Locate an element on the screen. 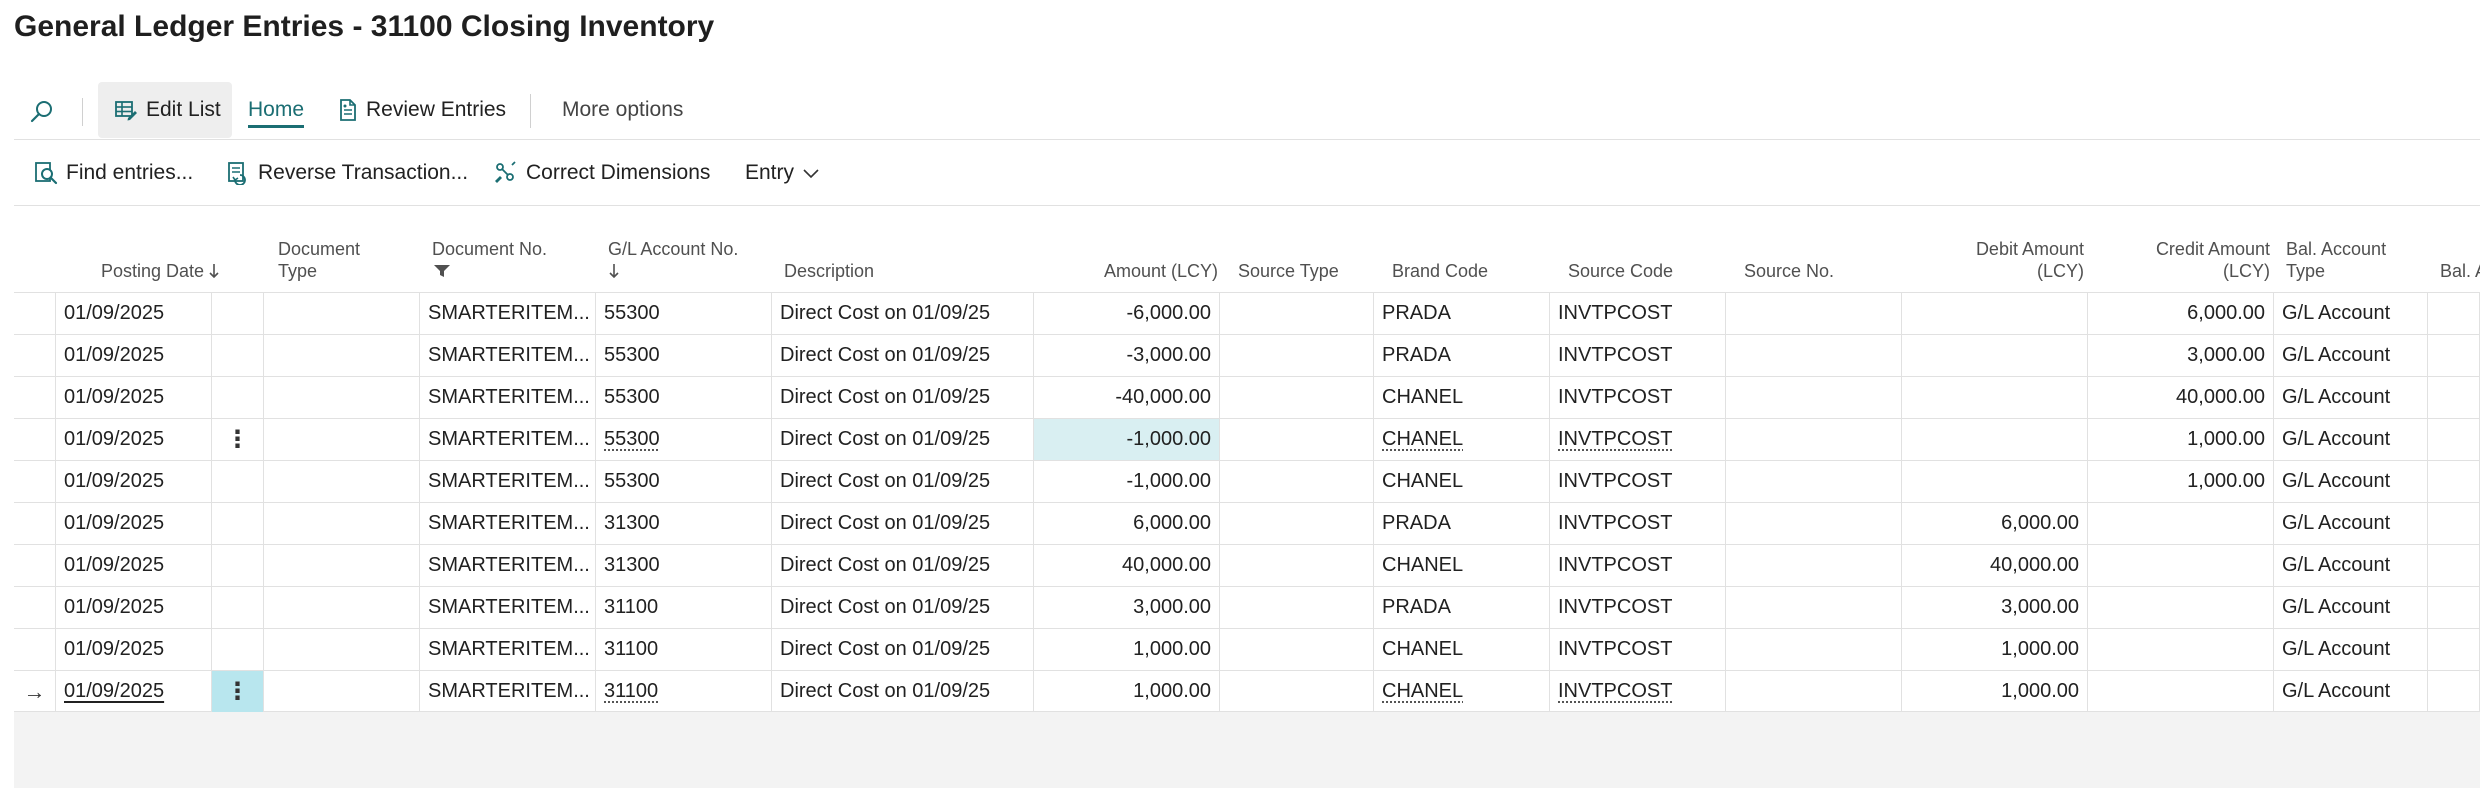 The width and height of the screenshot is (2480, 788). col-header-bal-account-no: Bal. A is located at coordinates (2457, 260).